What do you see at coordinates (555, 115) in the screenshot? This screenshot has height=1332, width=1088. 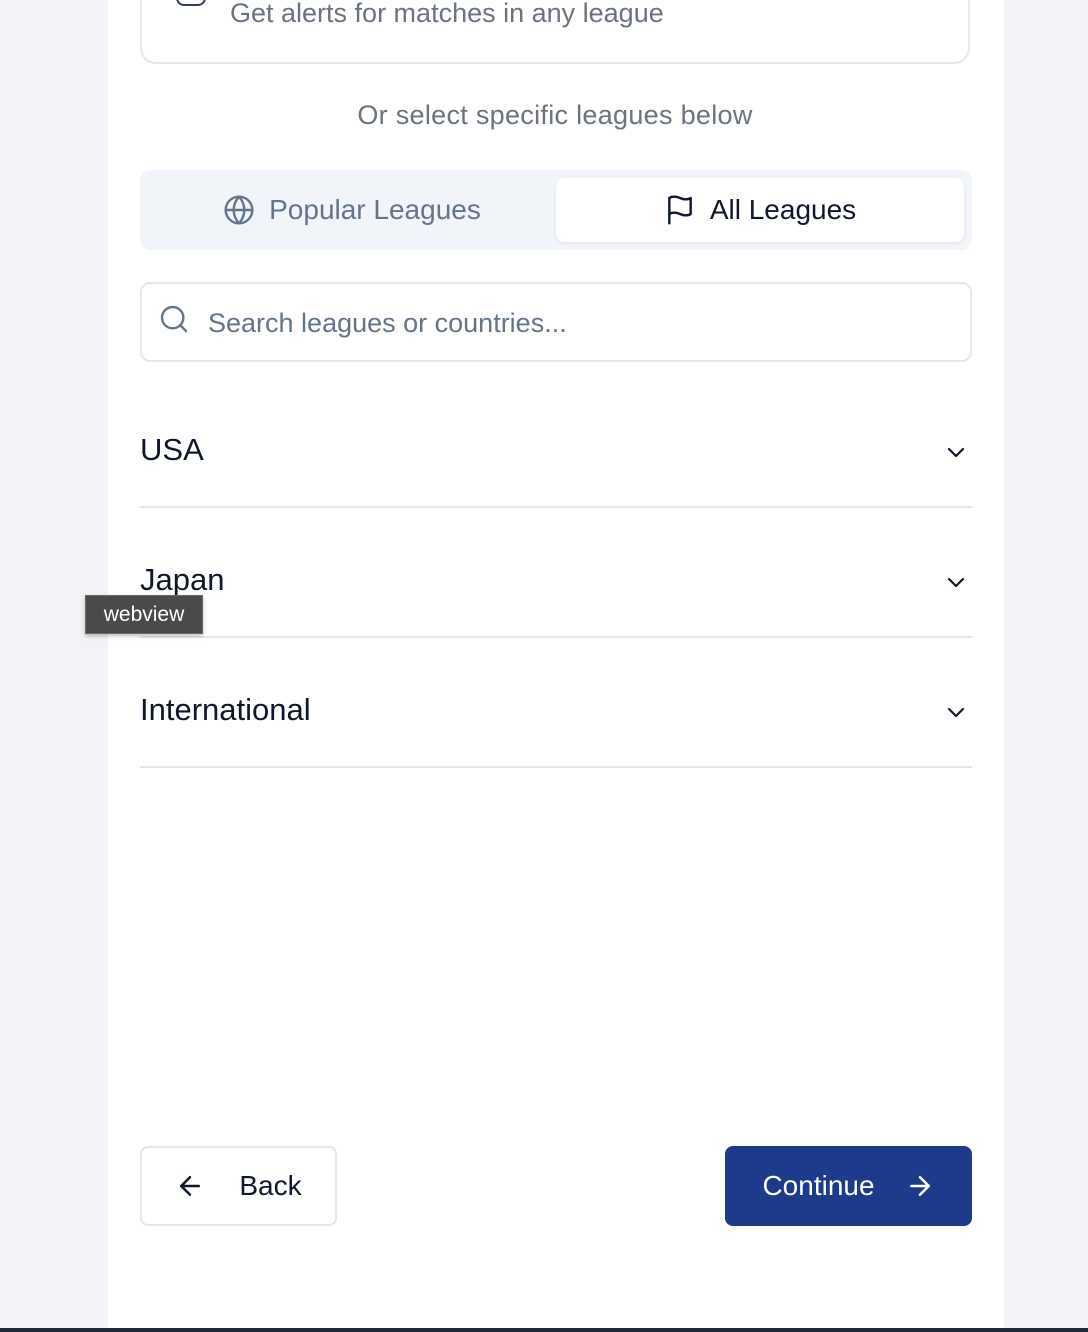 I see `helper-text: Or select specific leagues below` at bounding box center [555, 115].